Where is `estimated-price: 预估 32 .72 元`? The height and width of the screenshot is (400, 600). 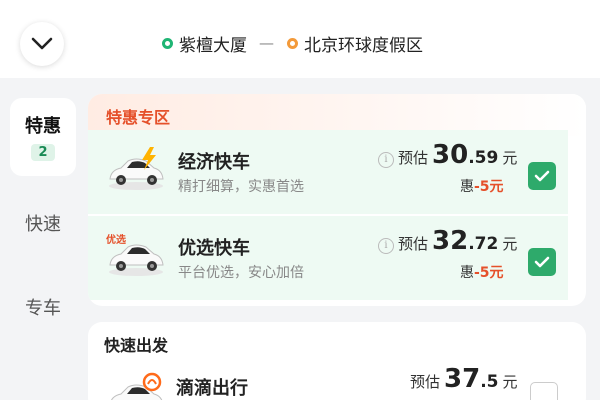
estimated-price: 预估 32 .72 元 is located at coordinates (457, 241).